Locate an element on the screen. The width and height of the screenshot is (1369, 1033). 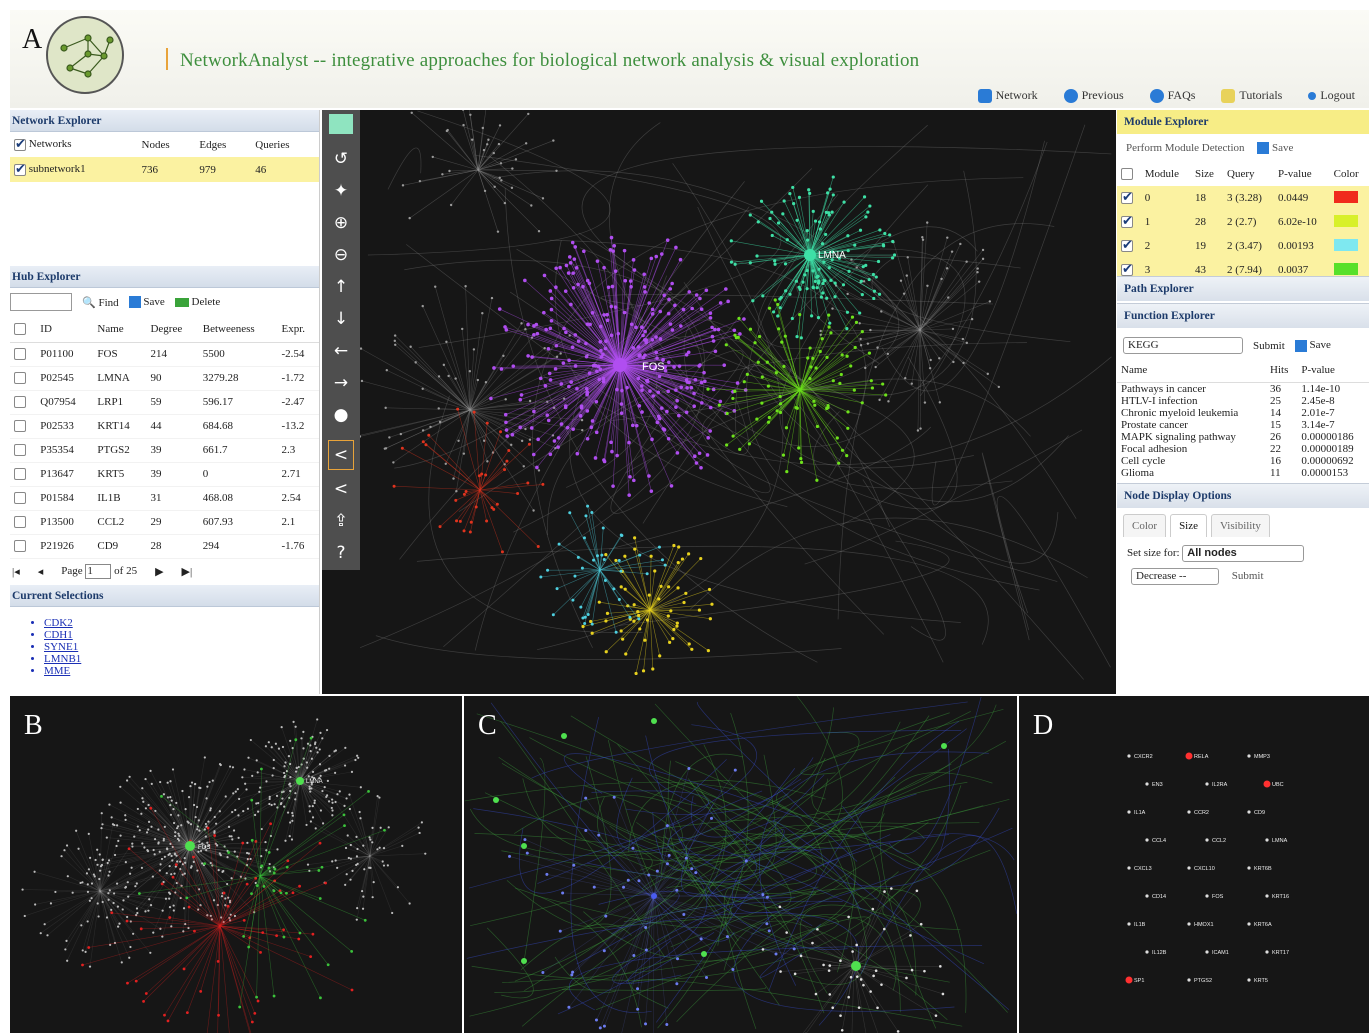
arrow-left-icon: ← is located at coordinates (341, 351).